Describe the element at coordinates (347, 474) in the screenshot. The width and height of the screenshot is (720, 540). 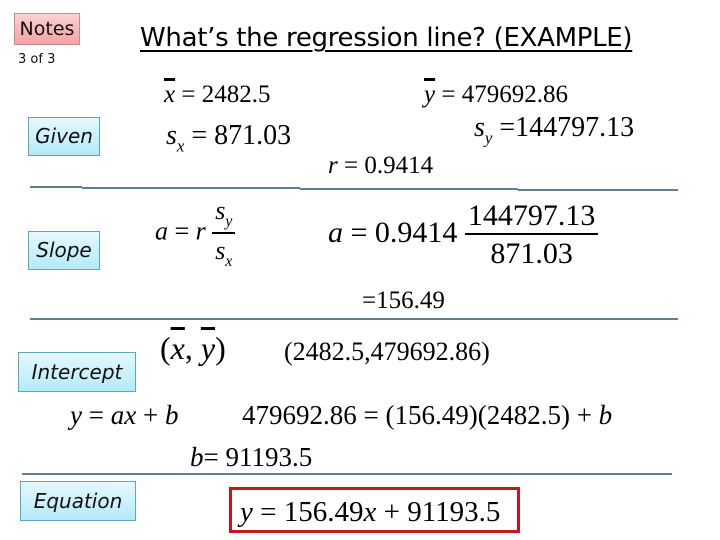
I see `divider-intercept` at that location.